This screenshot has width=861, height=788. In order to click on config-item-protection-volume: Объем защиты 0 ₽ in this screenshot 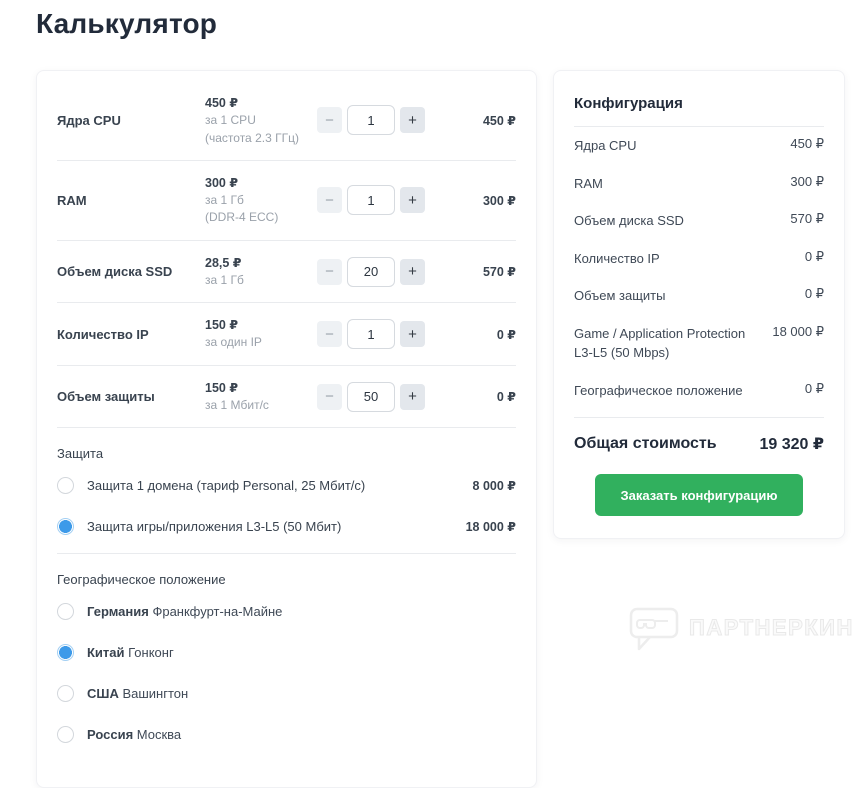, I will do `click(699, 296)`.